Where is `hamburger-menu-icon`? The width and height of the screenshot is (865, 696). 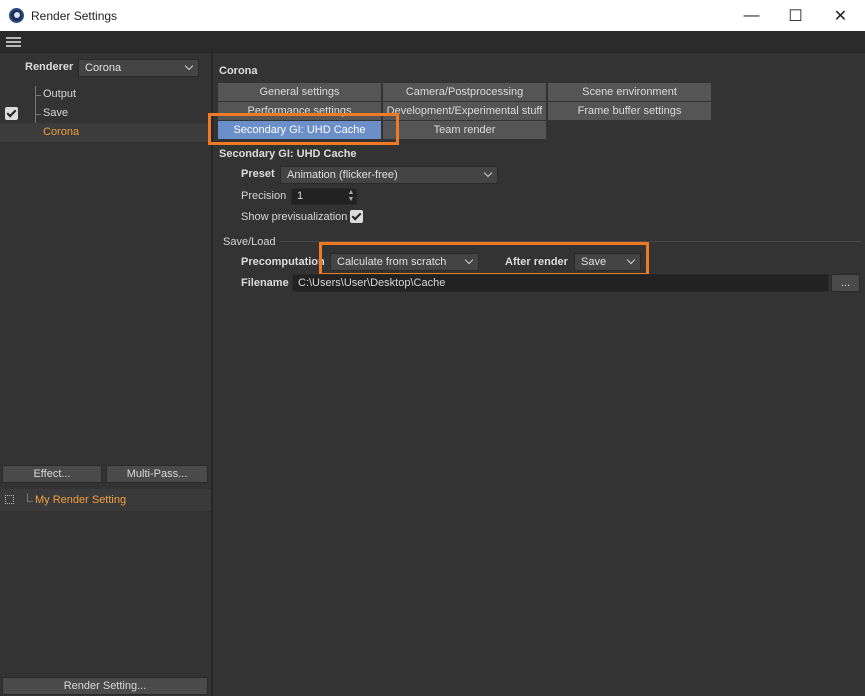
hamburger-menu-icon is located at coordinates (13, 42).